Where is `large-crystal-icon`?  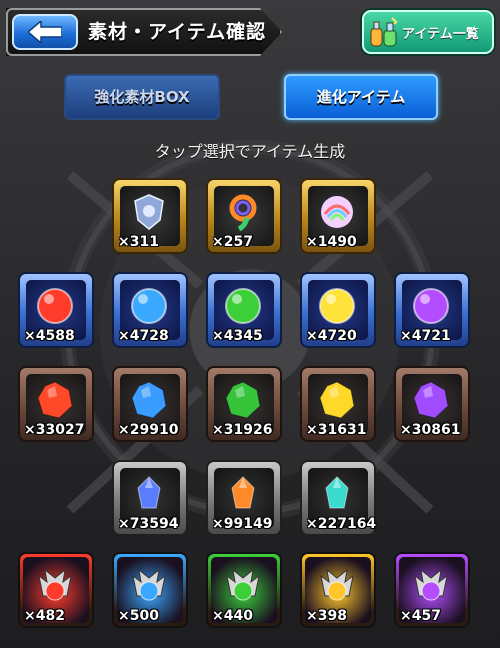
large-crystal-icon is located at coordinates (149, 492).